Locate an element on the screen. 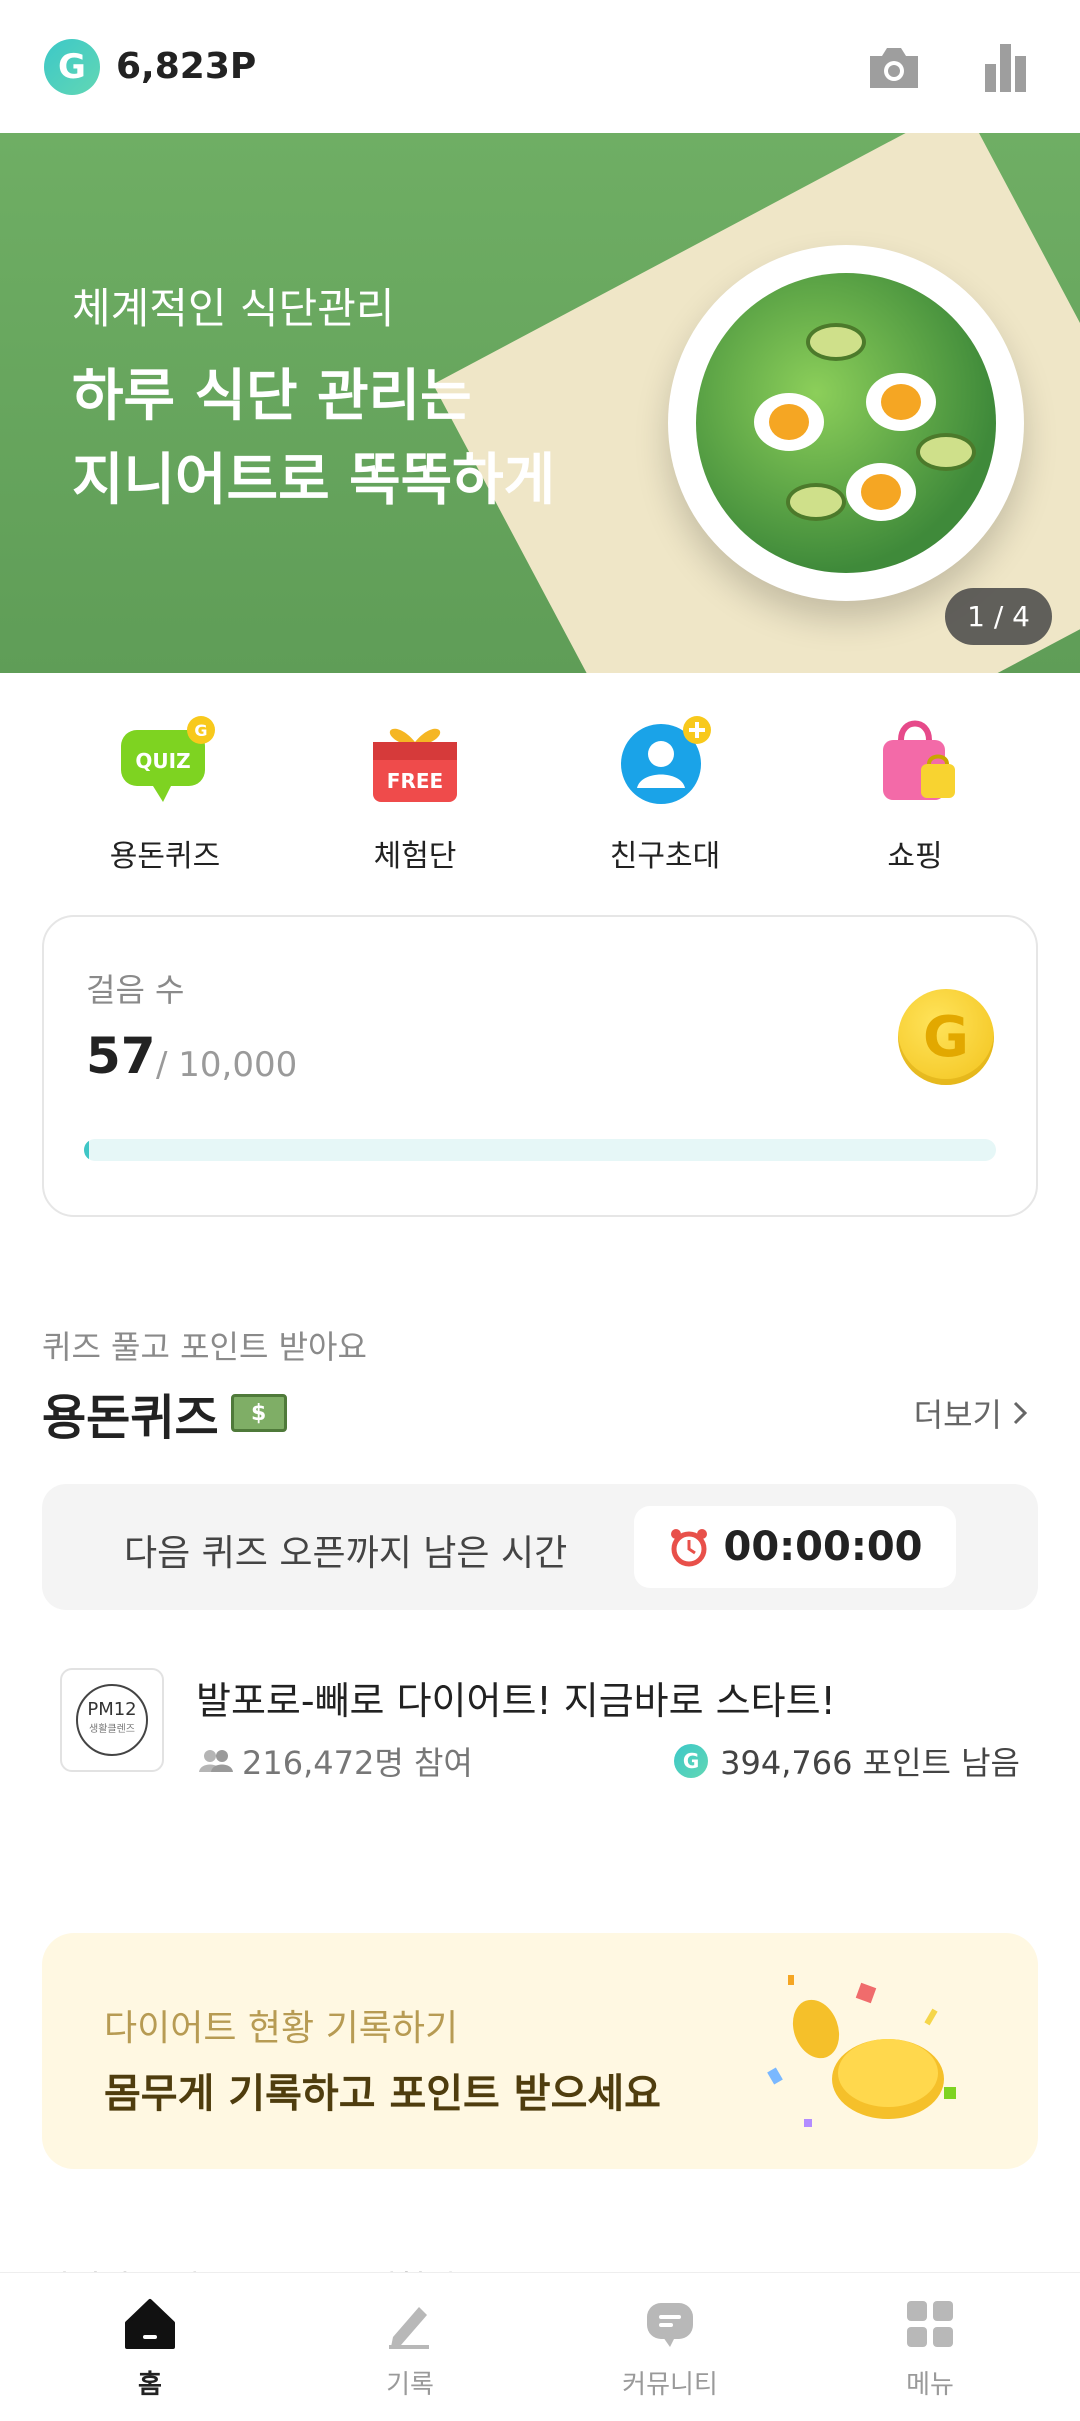 The height and width of the screenshot is (2421, 1080). quick-menu-experience: FREE 체험단 is located at coordinates (415, 795).